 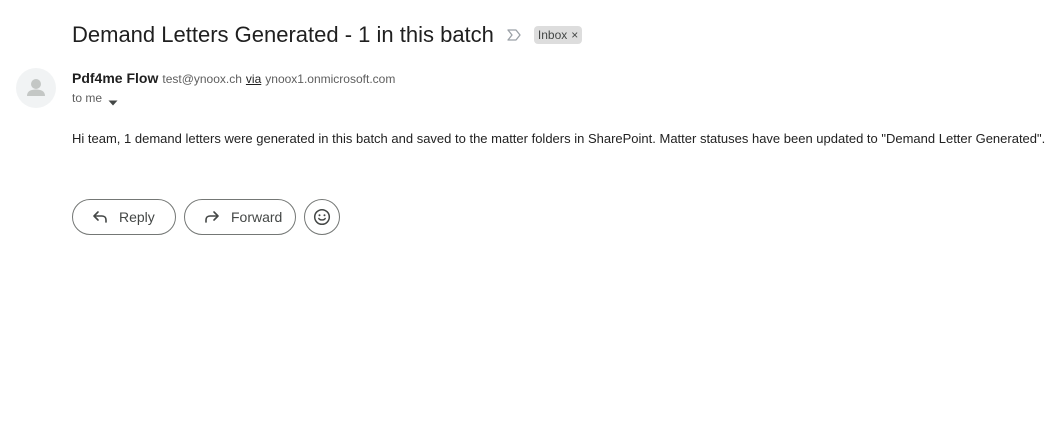 I want to click on reply-label: Reply, so click(x=137, y=217).